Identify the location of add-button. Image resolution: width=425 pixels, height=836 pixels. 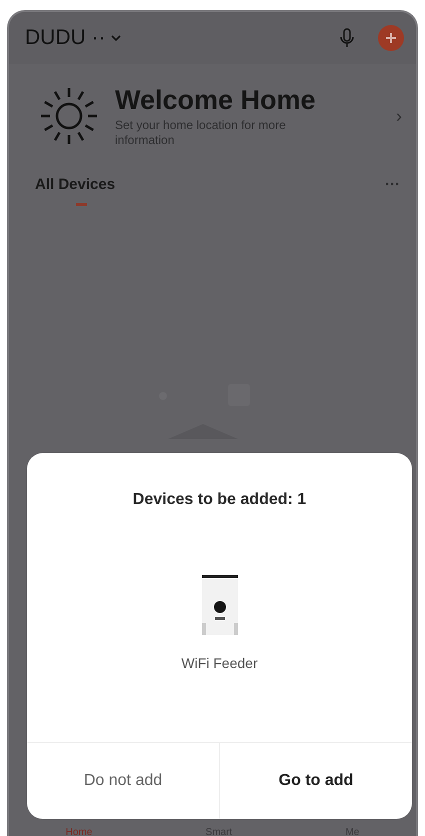
(391, 38).